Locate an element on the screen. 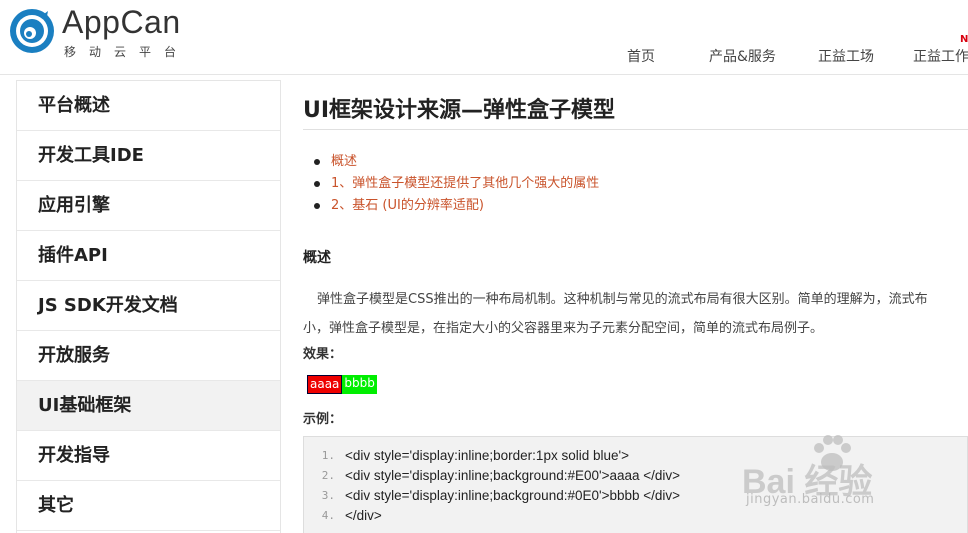  nav-home: 首页 is located at coordinates (641, 56).